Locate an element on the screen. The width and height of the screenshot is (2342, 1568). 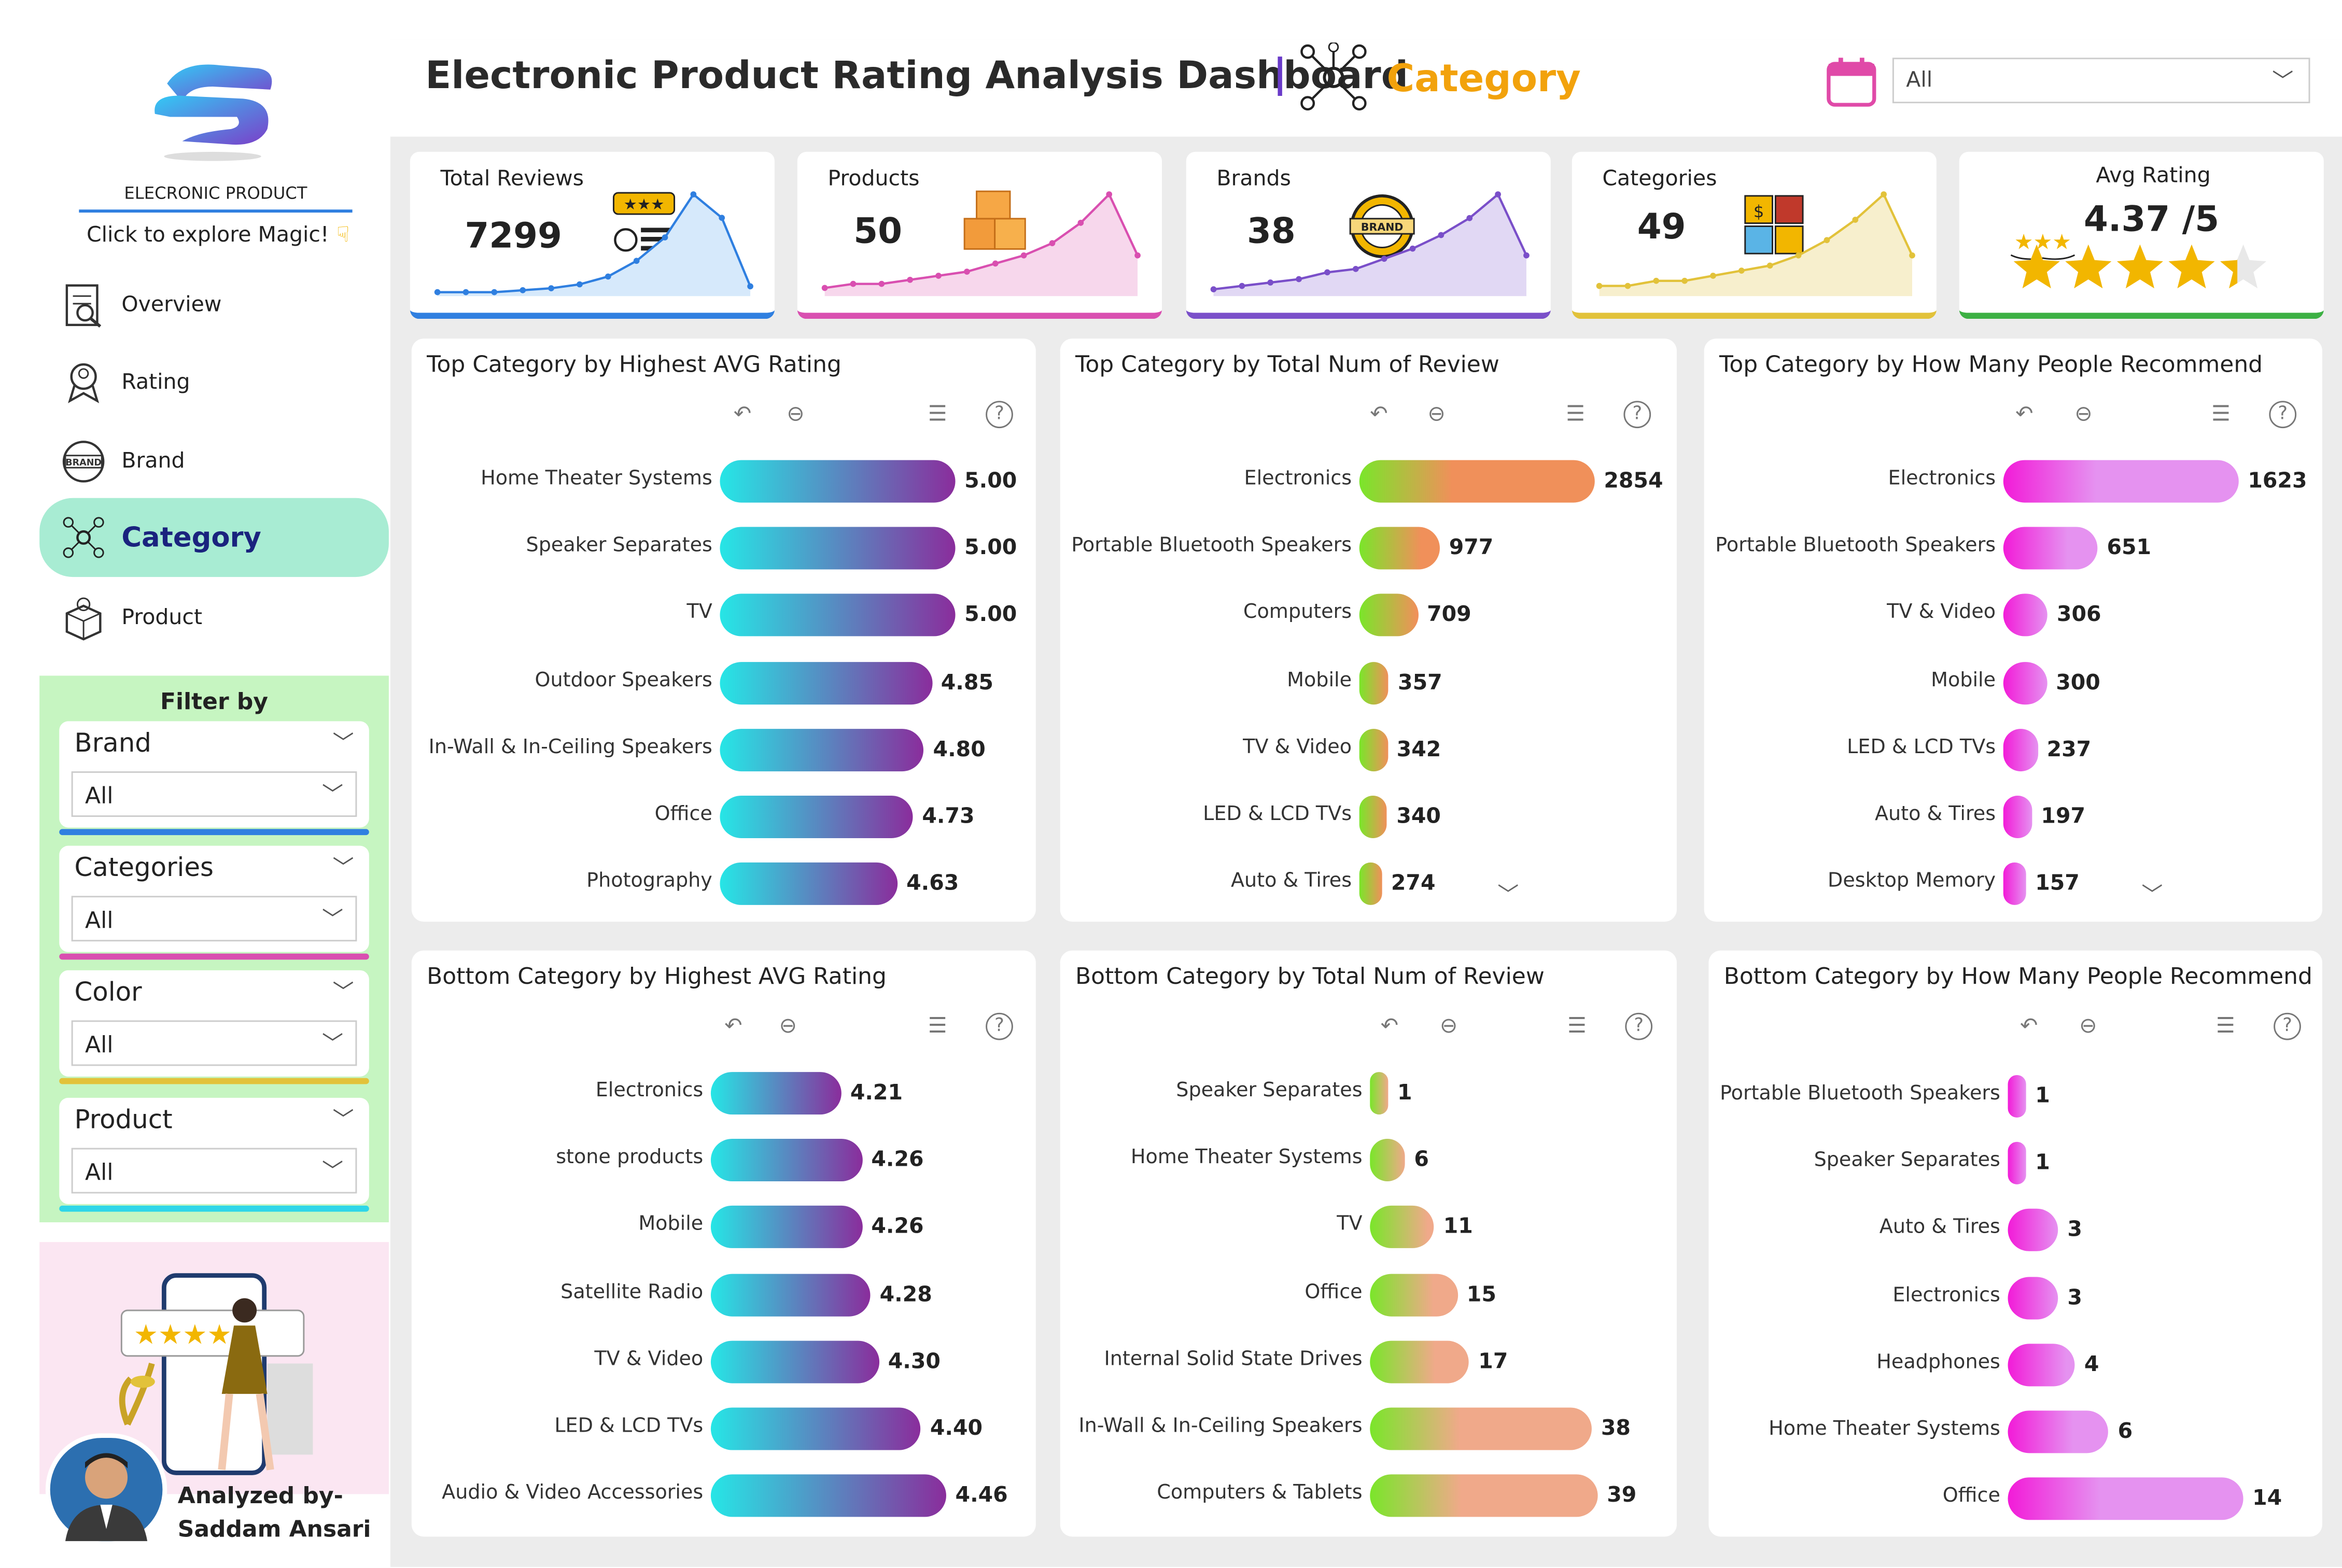
bar-row: Portable Bluetooth Speakers 1 is located at coordinates (2015, 1098).